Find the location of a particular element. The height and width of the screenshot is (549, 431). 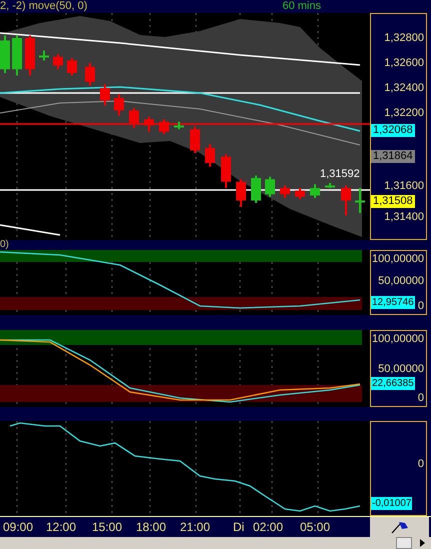

indicator-label: 0) is located at coordinates (4, 244).